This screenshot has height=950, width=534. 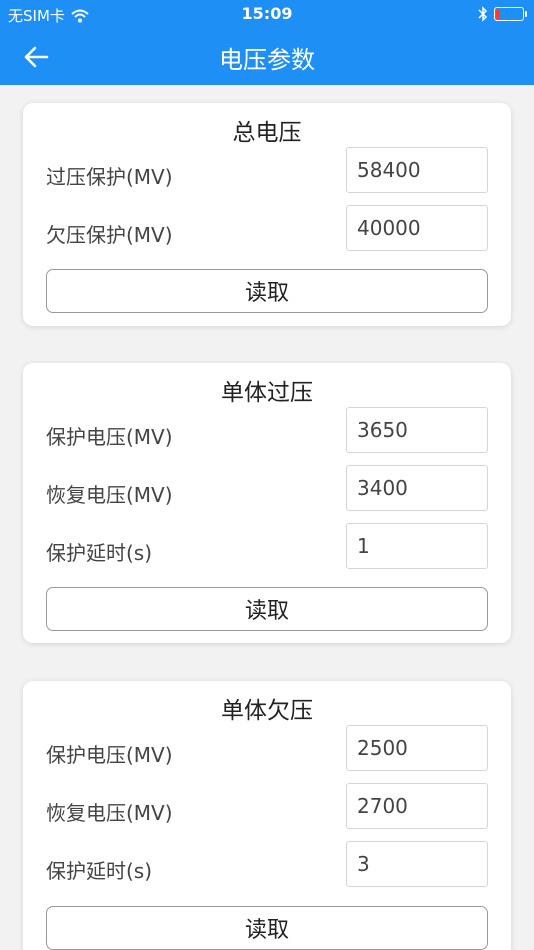 I want to click on row-overvoltage-protect: 过压保护(MV), so click(x=267, y=176).